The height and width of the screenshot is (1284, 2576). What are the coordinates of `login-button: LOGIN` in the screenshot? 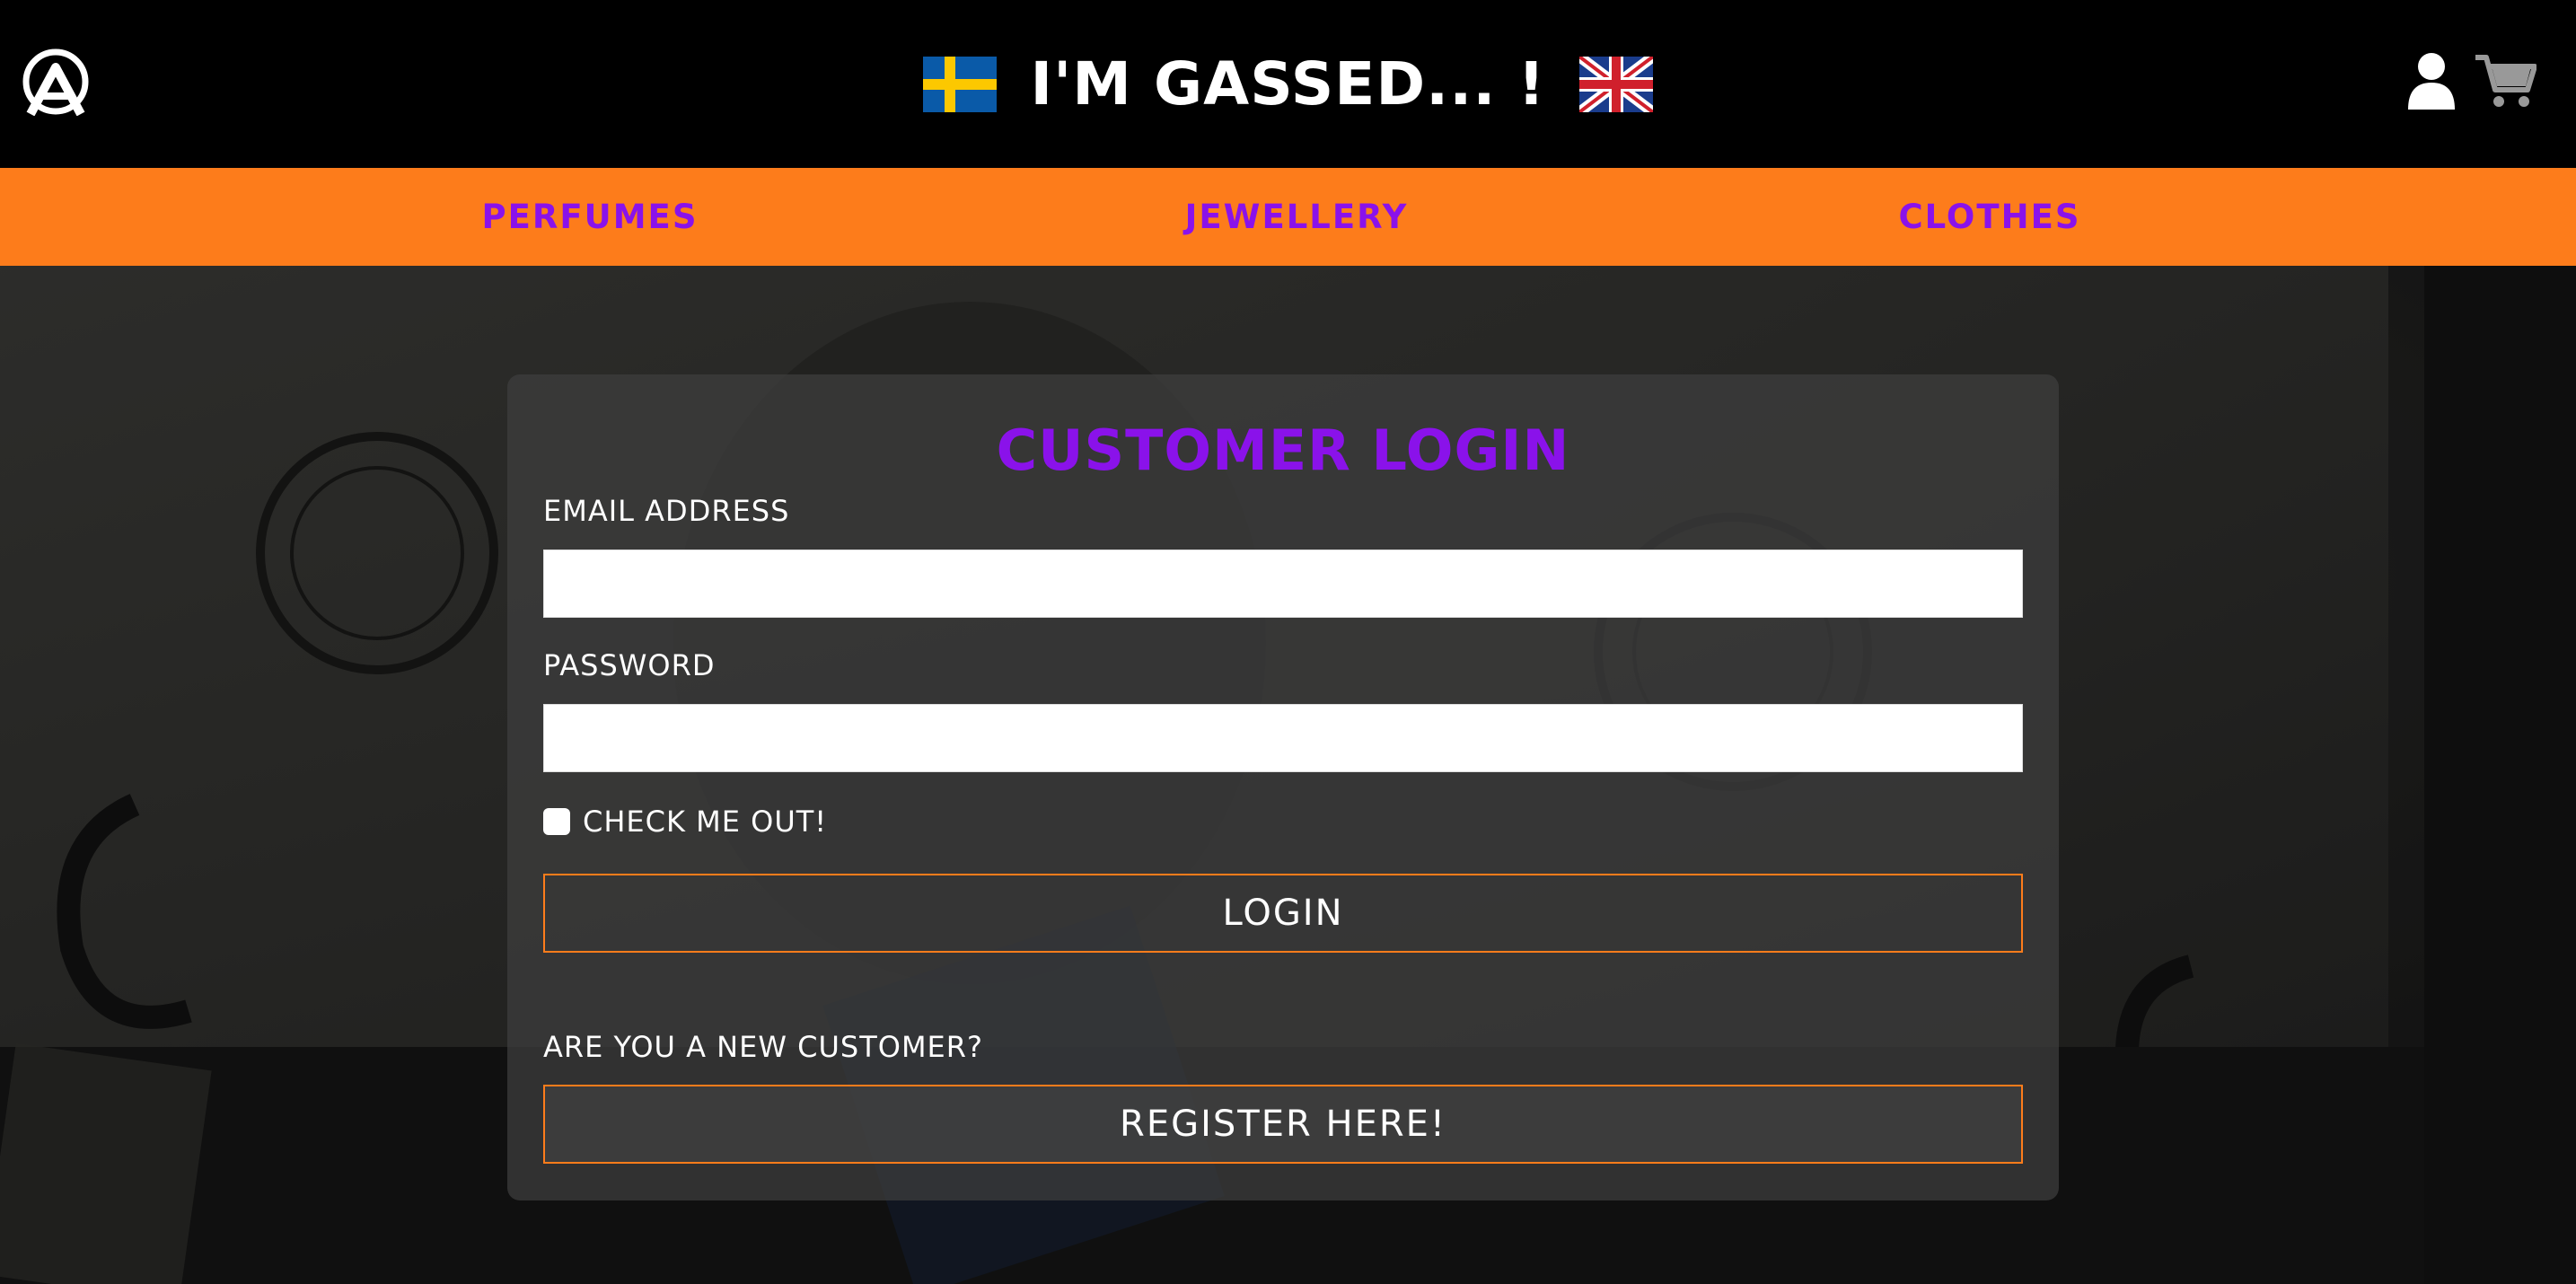 It's located at (1283, 913).